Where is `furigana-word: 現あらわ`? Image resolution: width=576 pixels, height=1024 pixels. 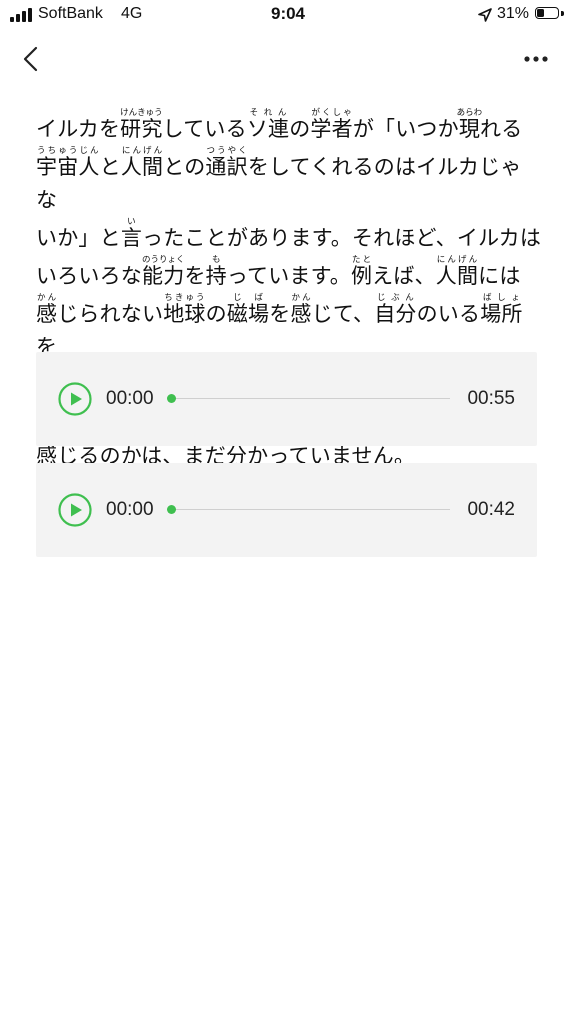 furigana-word: 現あらわ is located at coordinates (469, 124).